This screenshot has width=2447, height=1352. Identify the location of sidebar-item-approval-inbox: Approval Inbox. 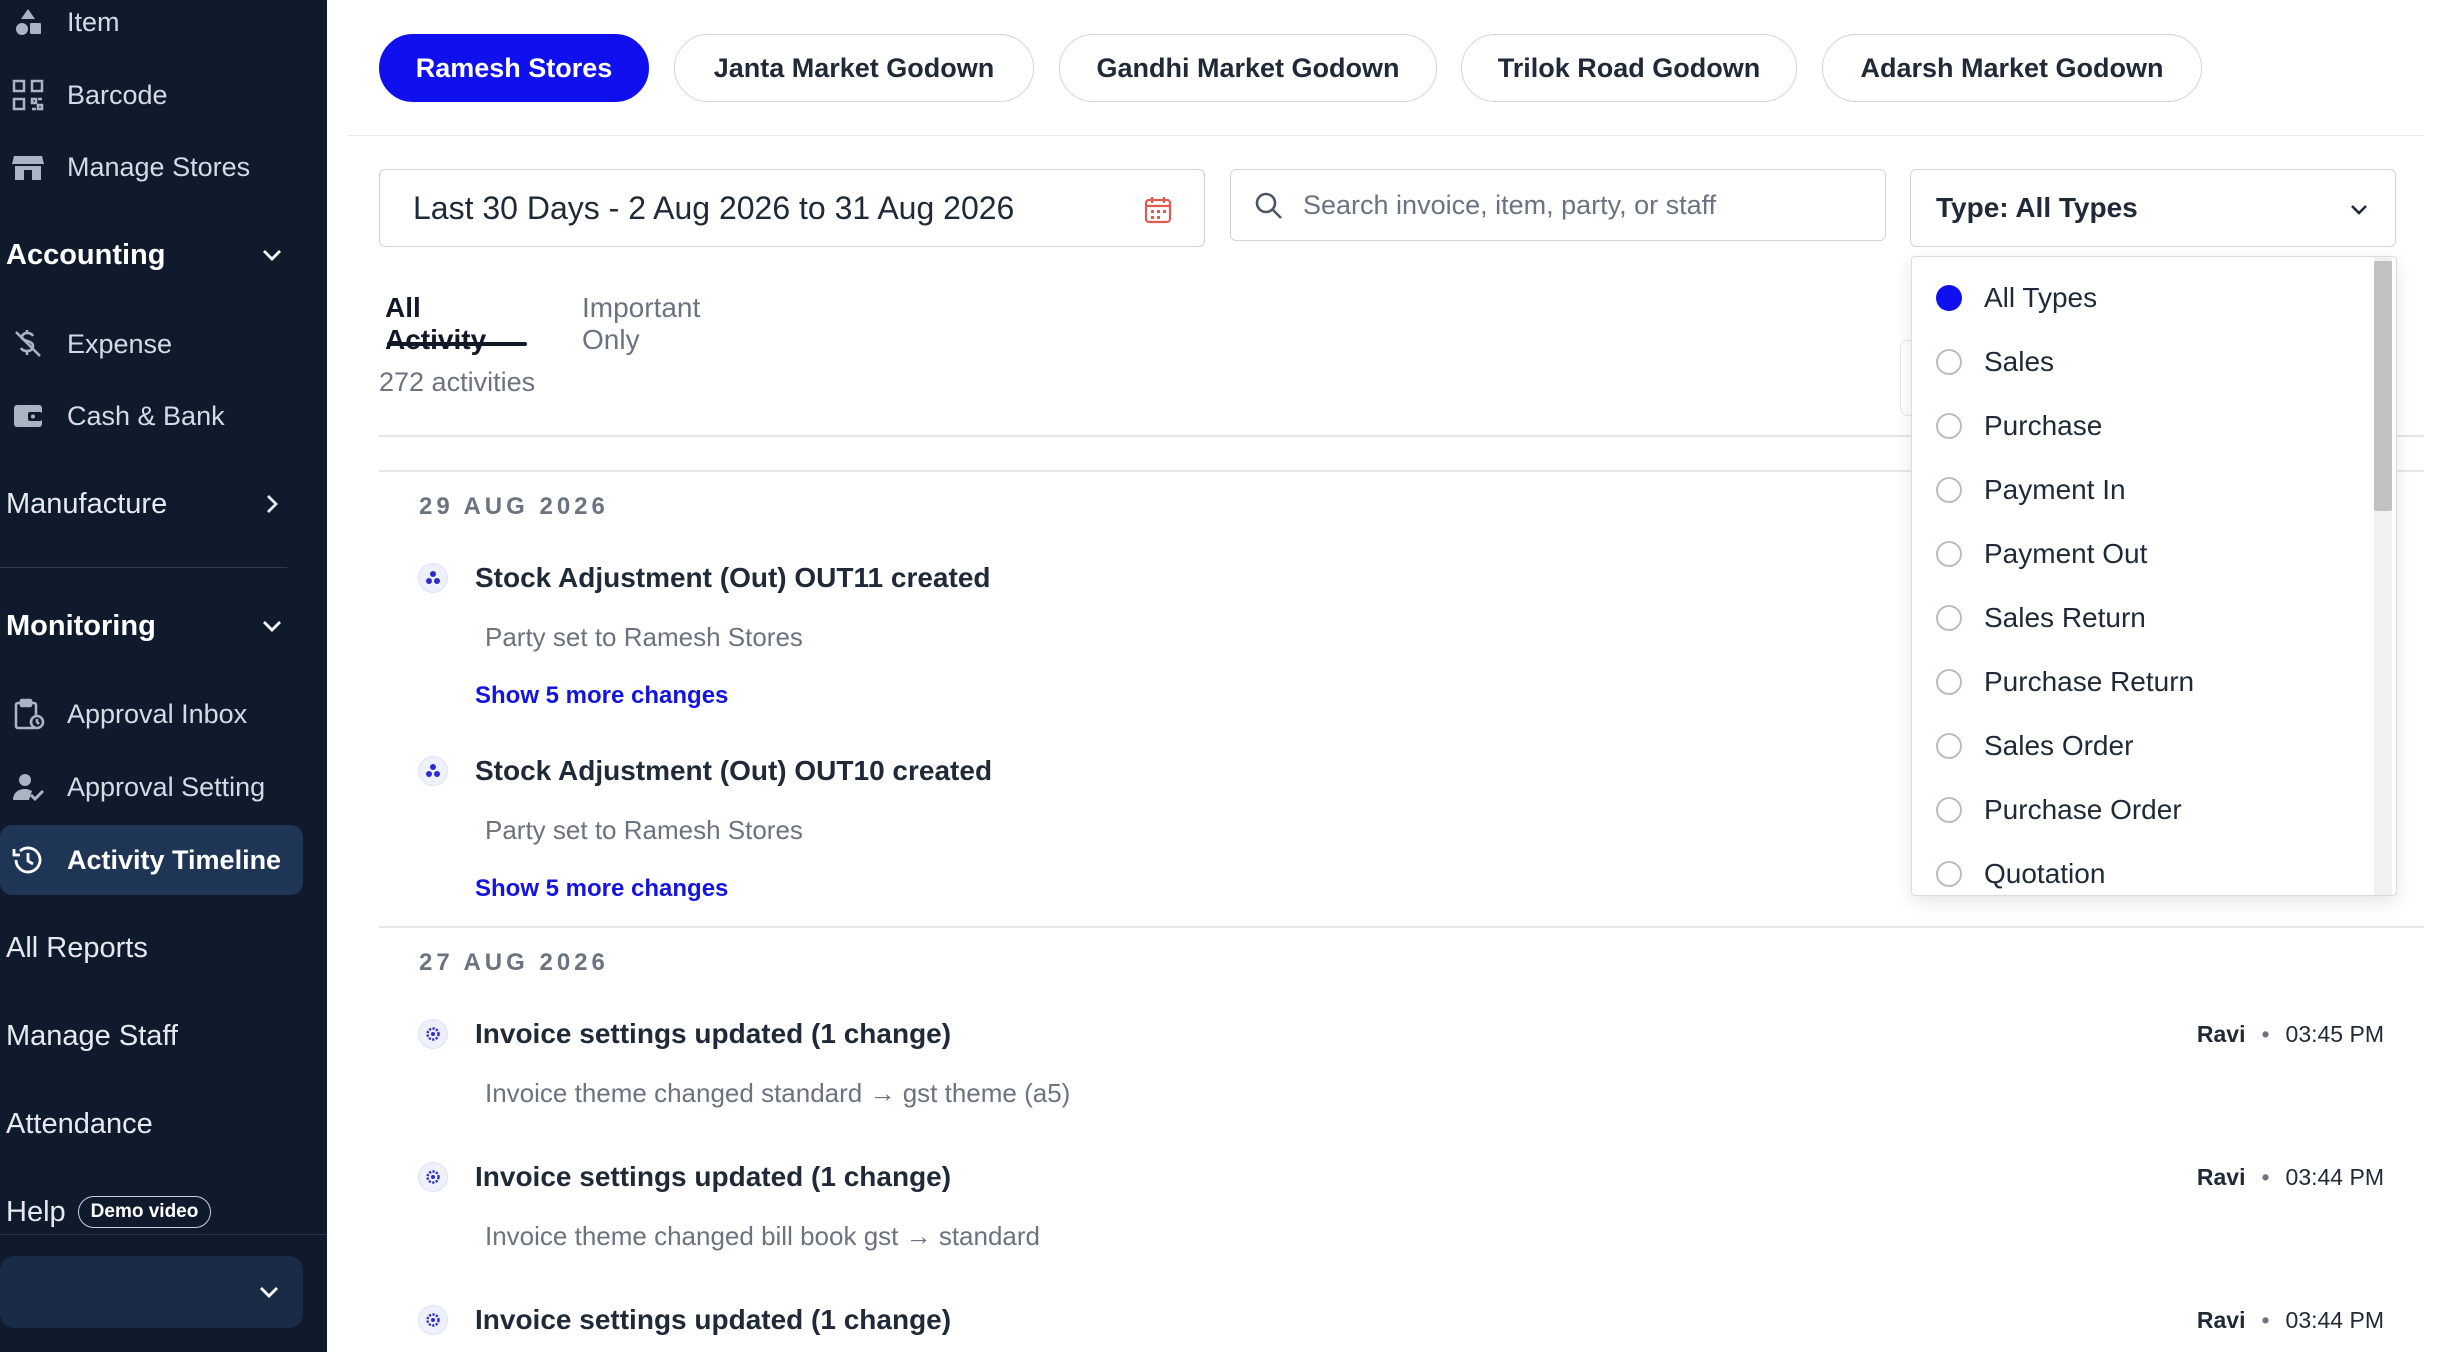
(151, 714).